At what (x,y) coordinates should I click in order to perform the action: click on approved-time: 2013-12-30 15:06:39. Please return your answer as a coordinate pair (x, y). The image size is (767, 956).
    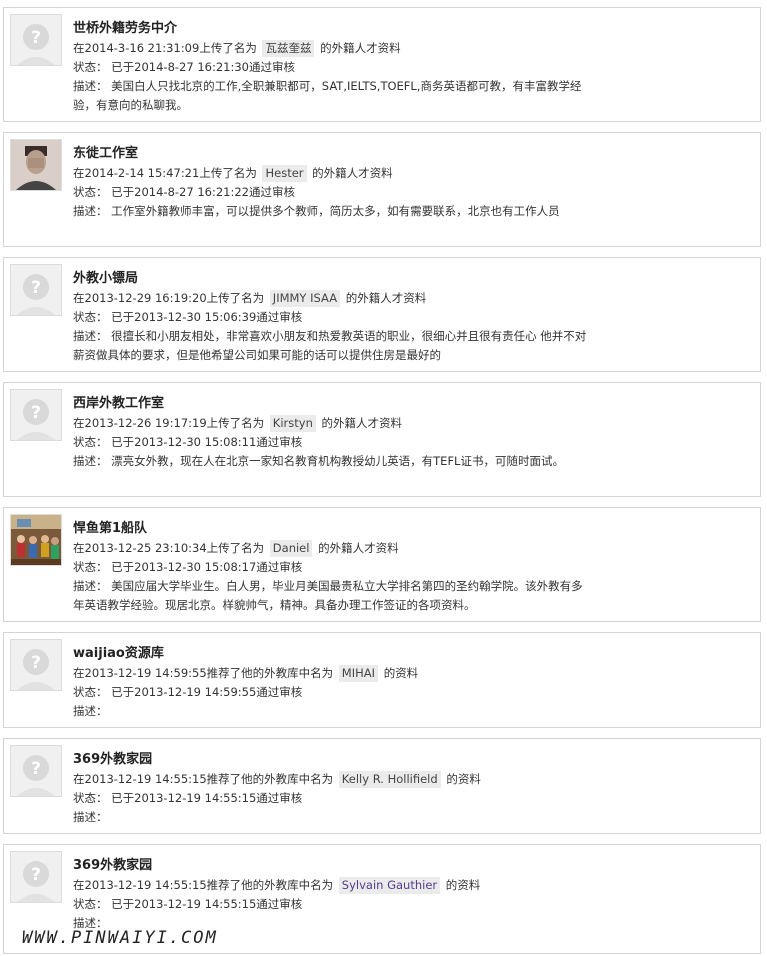
    Looking at the image, I should click on (195, 317).